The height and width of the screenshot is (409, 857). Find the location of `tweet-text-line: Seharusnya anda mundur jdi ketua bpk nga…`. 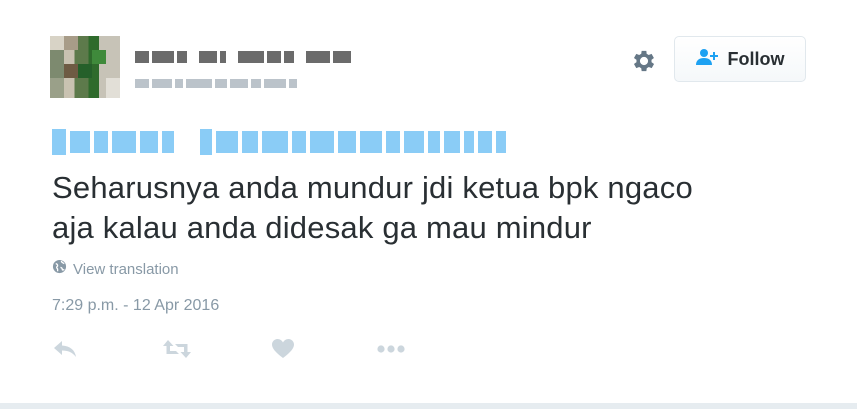

tweet-text-line: Seharusnya anda mundur jdi ketua bpk nga… is located at coordinates (372, 187).